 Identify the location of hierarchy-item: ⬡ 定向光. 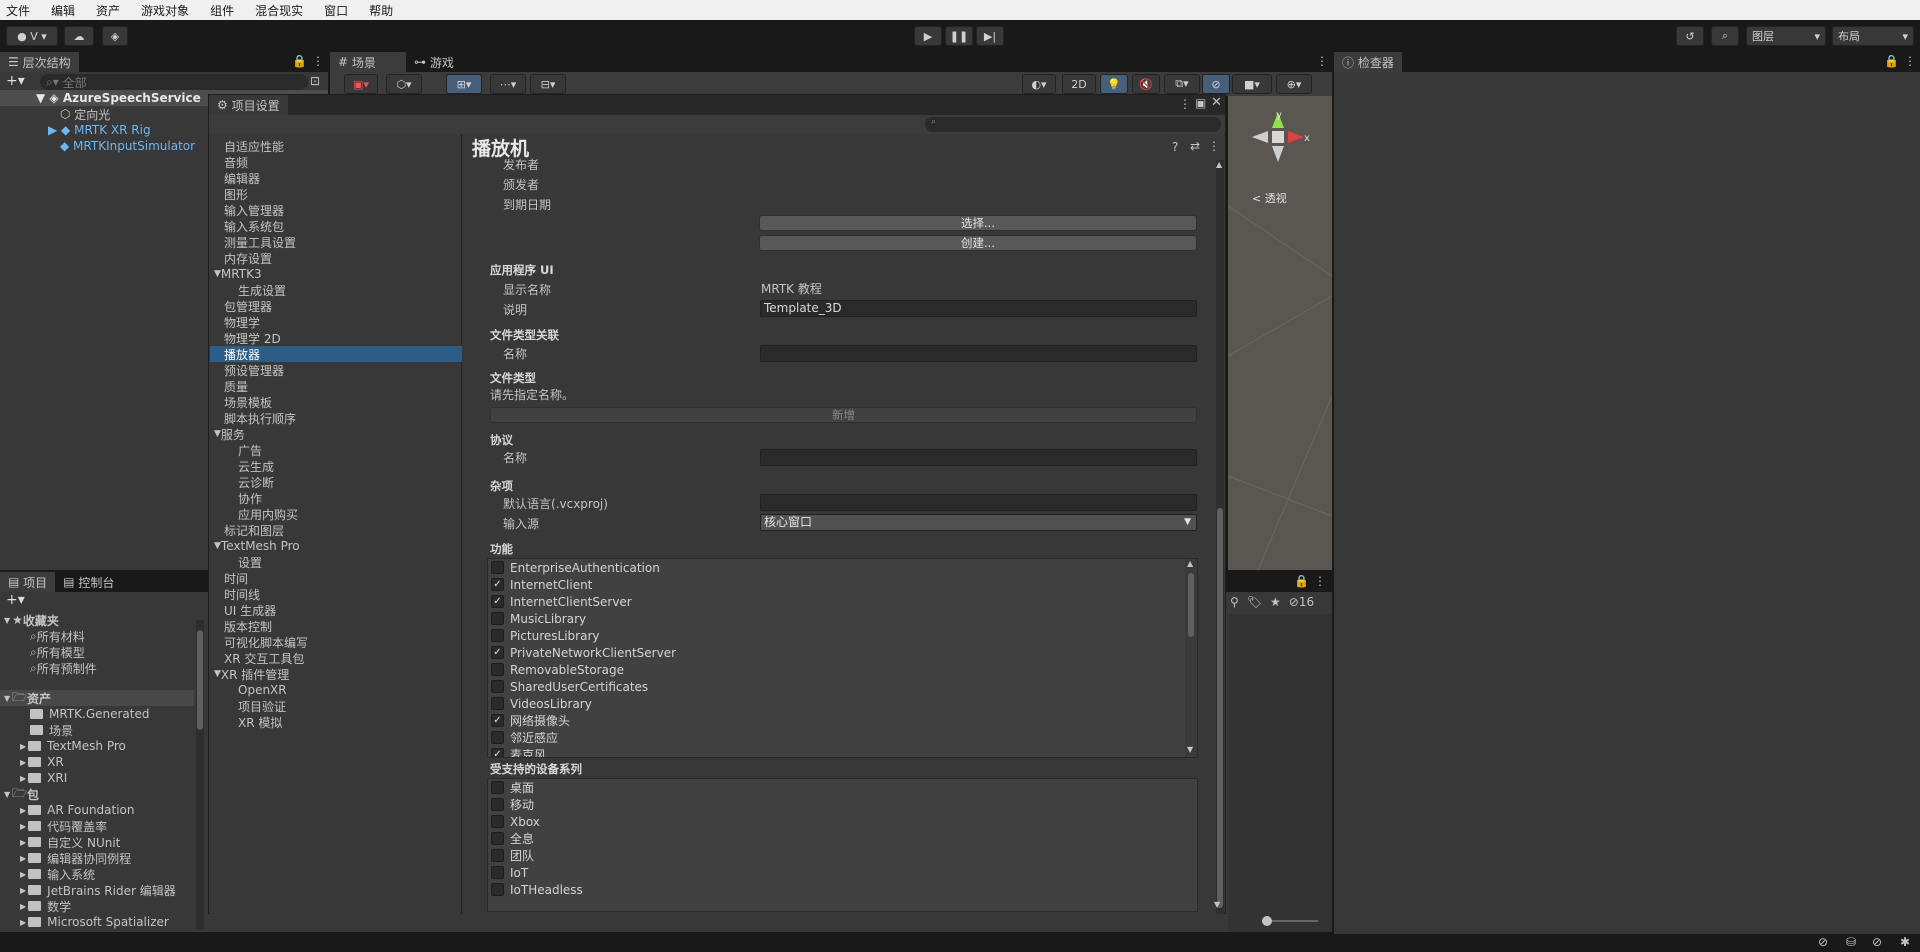
(55, 114).